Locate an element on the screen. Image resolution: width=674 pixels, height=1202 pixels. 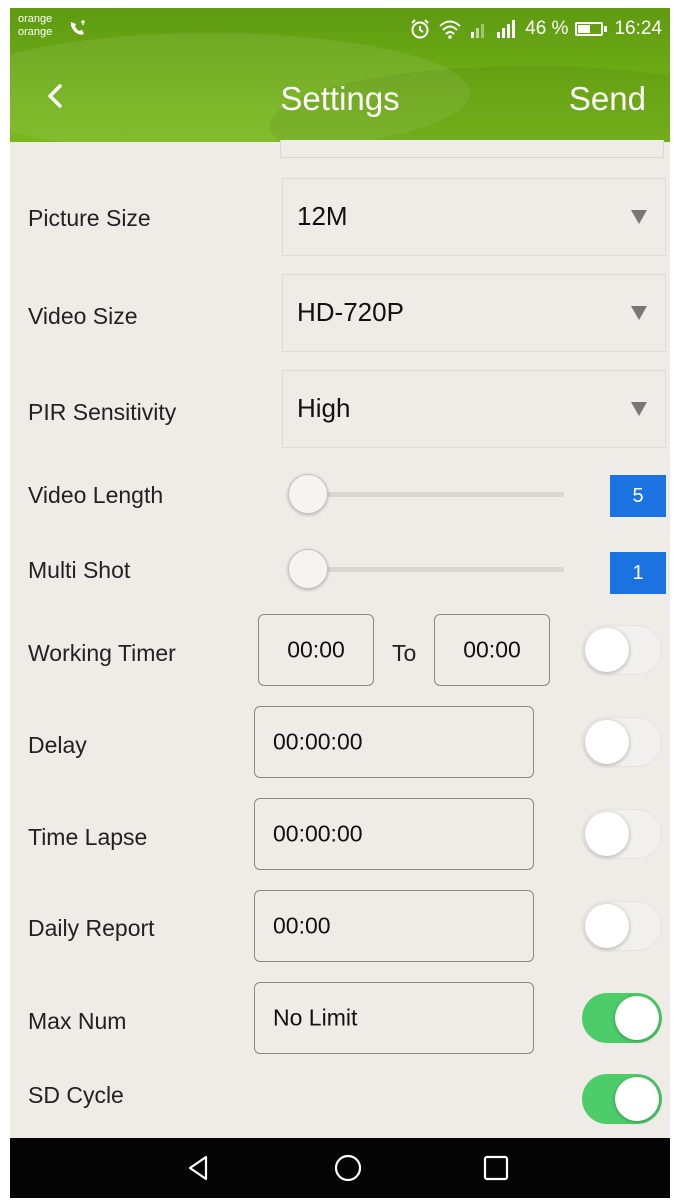
alarm-icon is located at coordinates (420, 29).